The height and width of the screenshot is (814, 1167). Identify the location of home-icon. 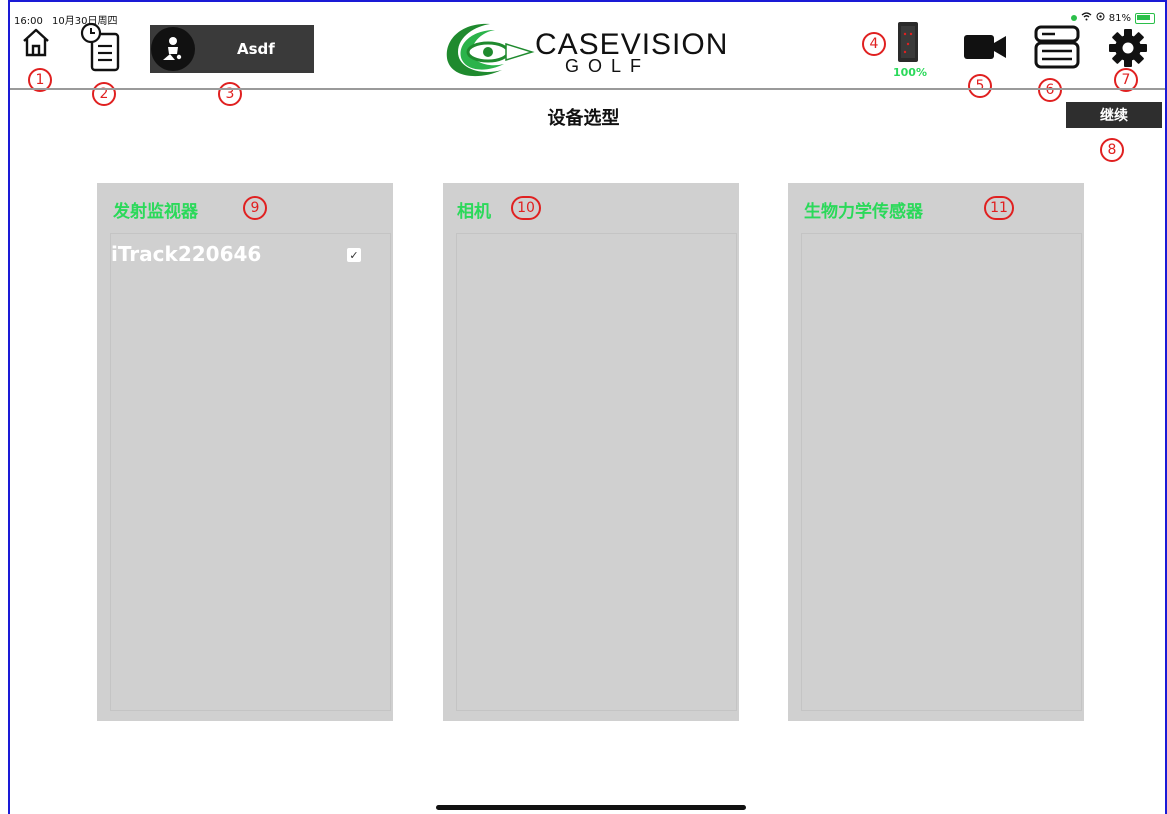
(36, 42).